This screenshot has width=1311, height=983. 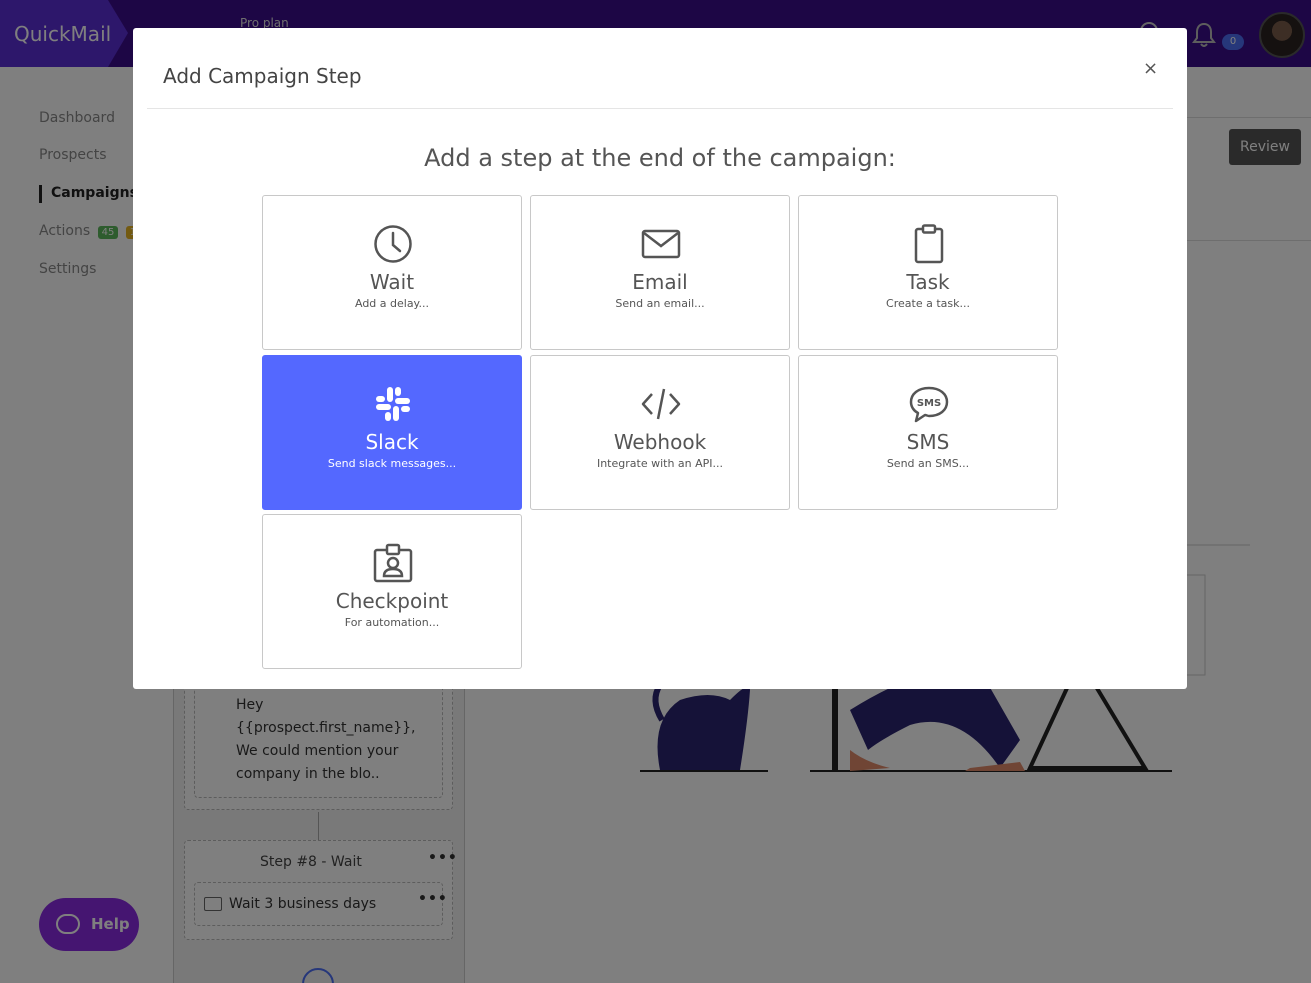 What do you see at coordinates (660, 282) in the screenshot?
I see `tile-label: Email` at bounding box center [660, 282].